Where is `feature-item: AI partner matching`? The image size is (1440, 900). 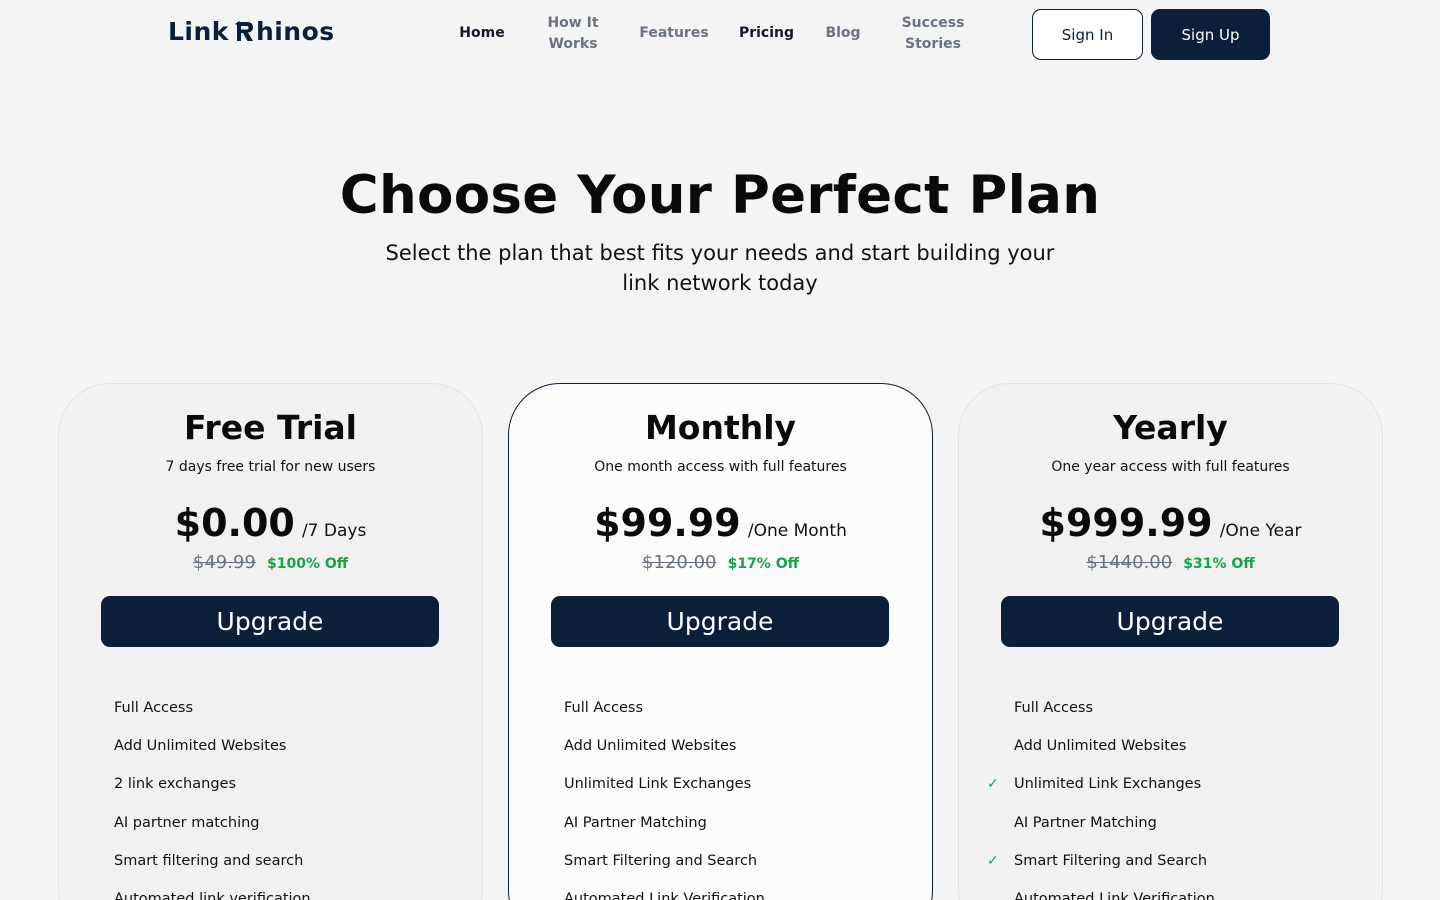
feature-item: AI partner matching is located at coordinates (199, 823).